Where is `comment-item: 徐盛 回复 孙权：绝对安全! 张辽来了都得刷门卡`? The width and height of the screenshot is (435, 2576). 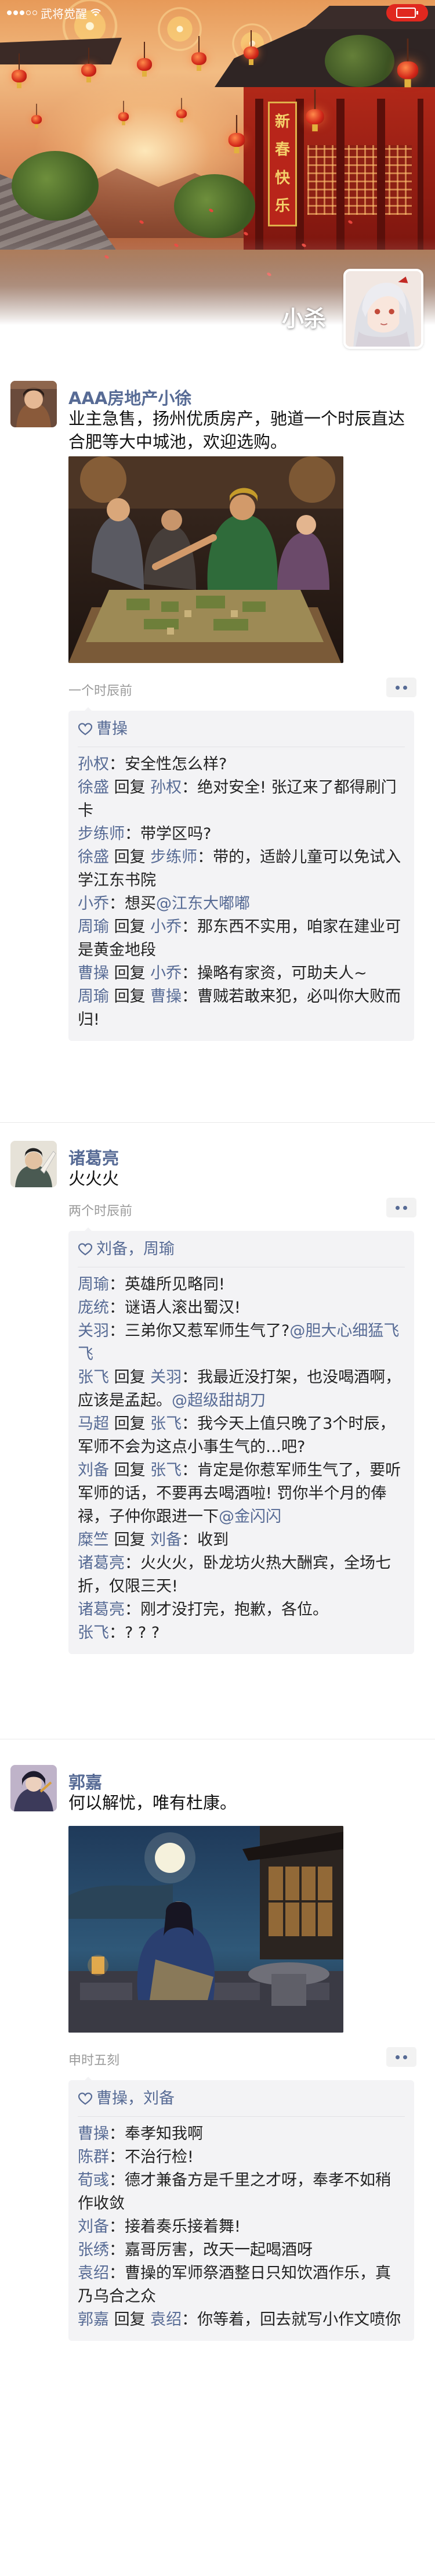
comment-item: 徐盛 回复 孙权：绝对安全! 张辽来了都得刷门卡 is located at coordinates (241, 799).